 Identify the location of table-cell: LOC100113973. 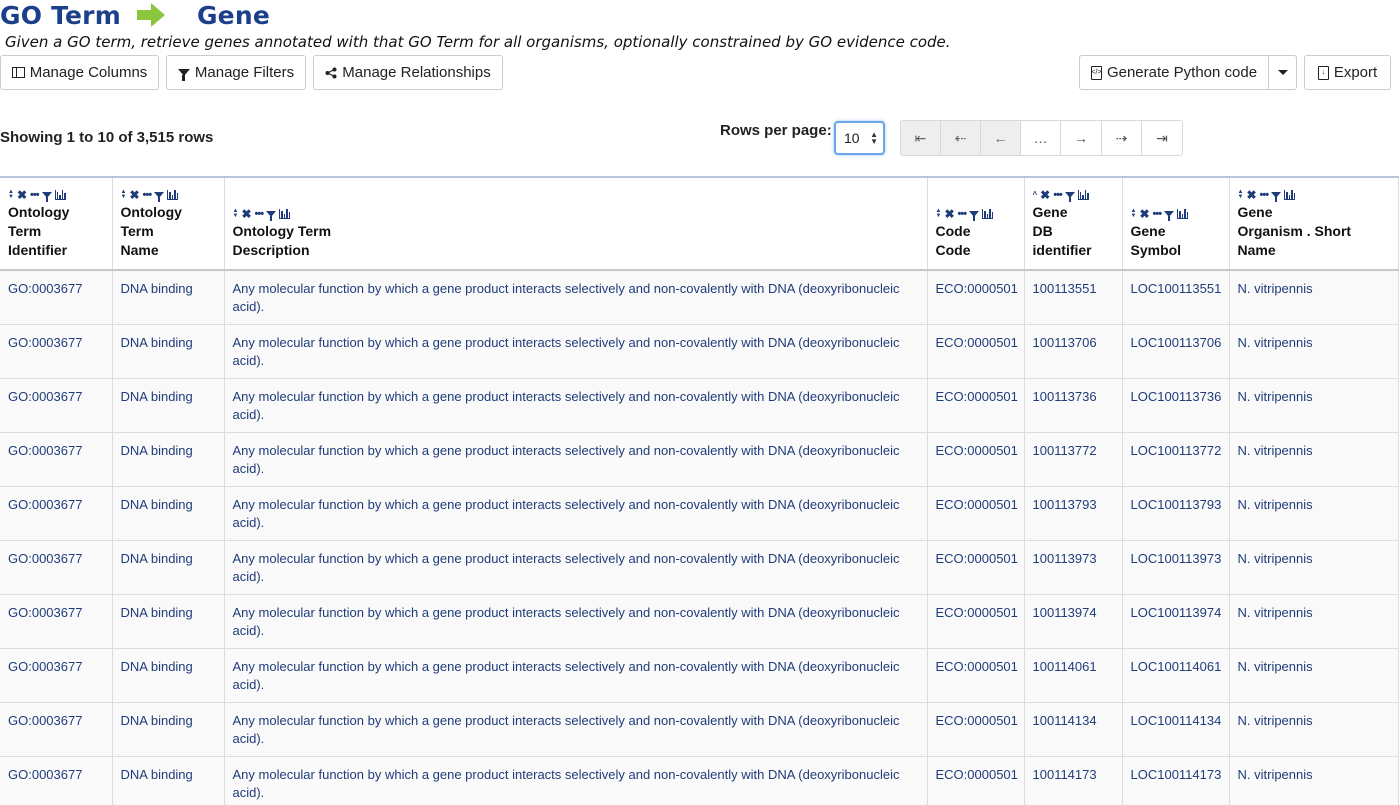
(1176, 567).